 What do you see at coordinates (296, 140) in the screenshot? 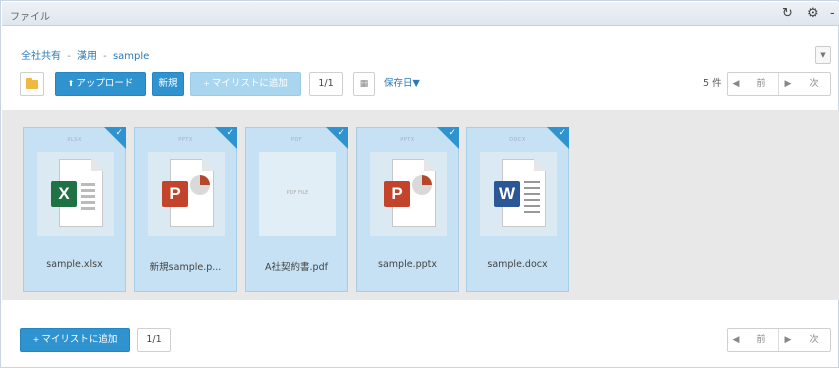
I see `file-extension: PDF` at bounding box center [296, 140].